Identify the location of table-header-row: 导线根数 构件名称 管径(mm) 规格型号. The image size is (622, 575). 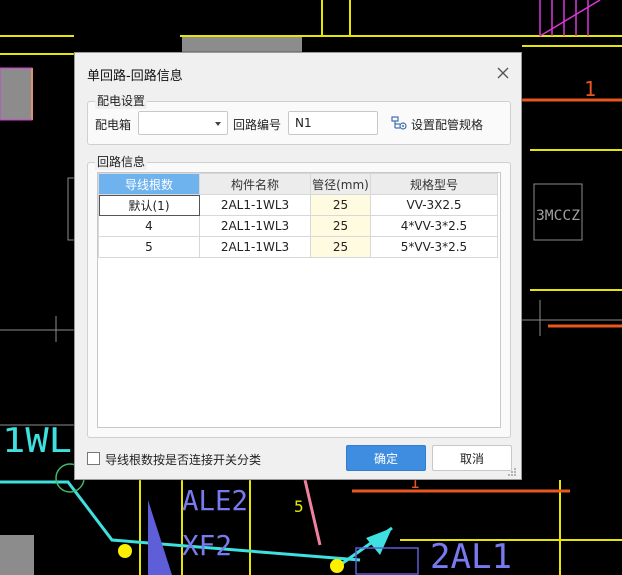
(298, 184).